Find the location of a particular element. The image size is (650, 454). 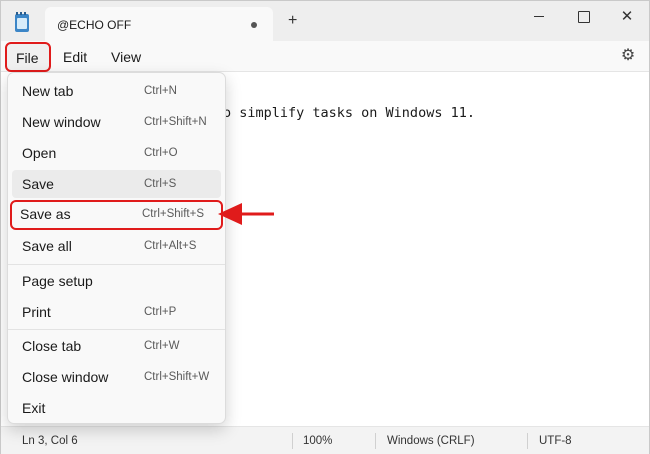

menu-item-label: Close tab is located at coordinates (52, 346).